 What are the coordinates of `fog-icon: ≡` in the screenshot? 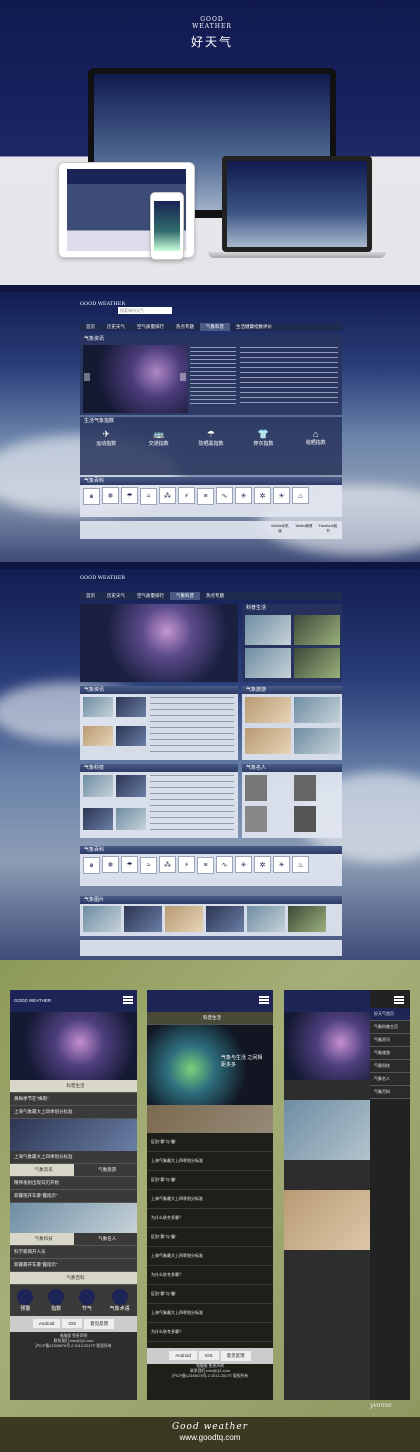 It's located at (205, 865).